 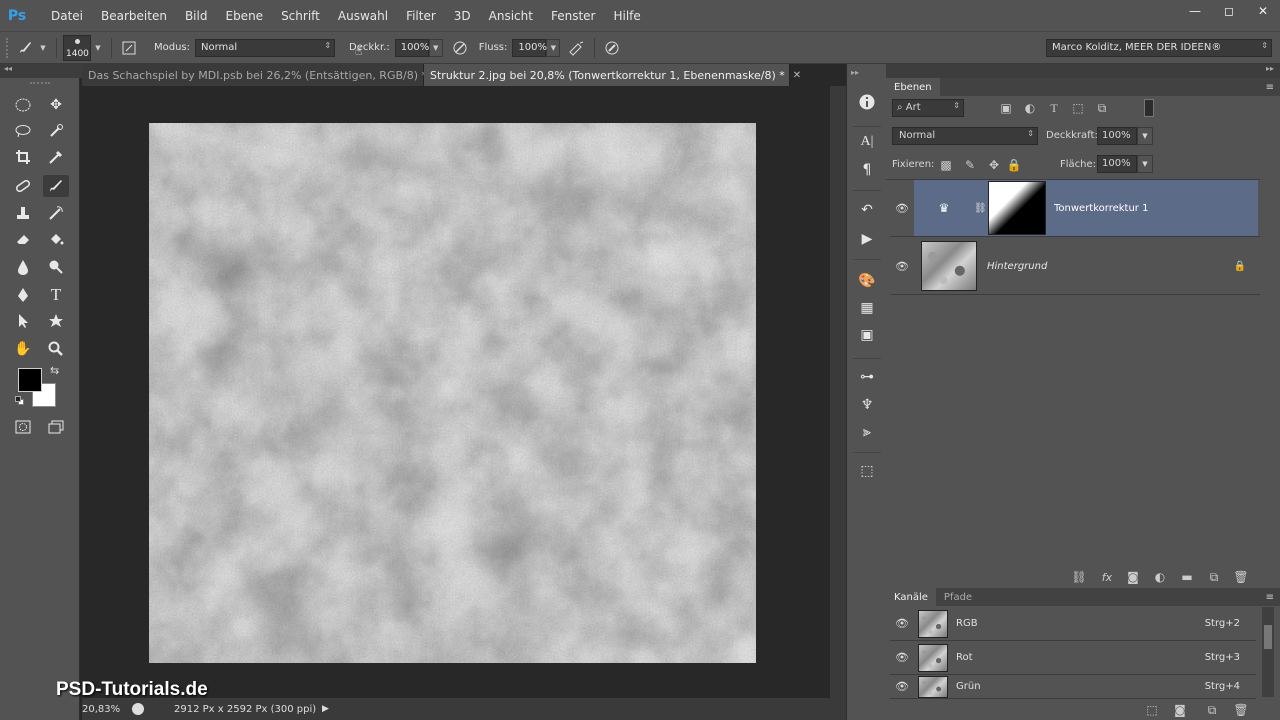 What do you see at coordinates (421, 15) in the screenshot?
I see `menu-filter: Filter` at bounding box center [421, 15].